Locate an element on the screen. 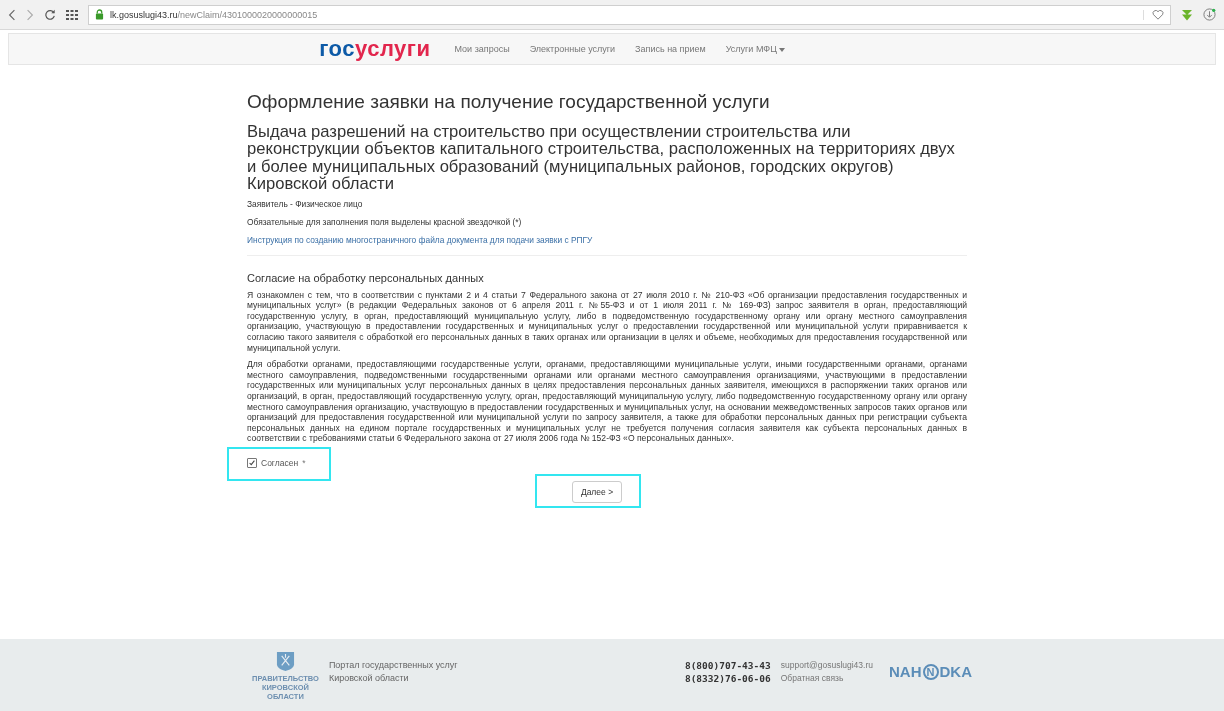  service-title: Выдача разрешений на строительство при осуществлении строительства или реконструкции объектов капитального строительства, расположенных на территориях двух и более муниципальных образований (муниципальных районов, городских округов) Кировской области is located at coordinates (601, 158).